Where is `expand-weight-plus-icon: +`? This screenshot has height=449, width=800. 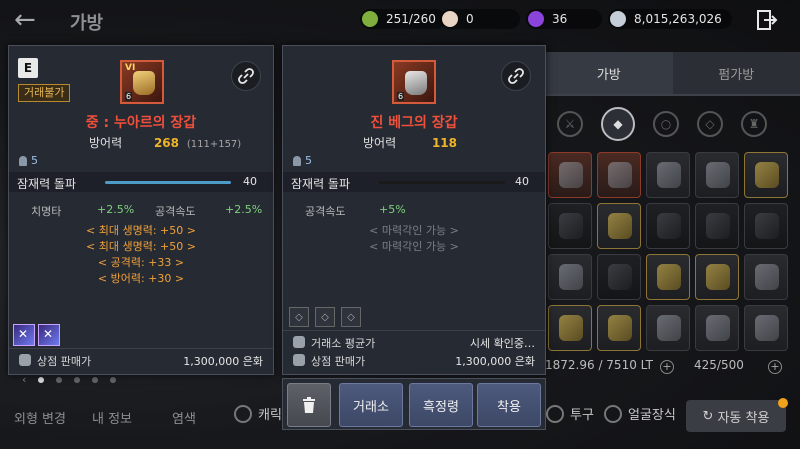
expand-weight-plus-icon: + is located at coordinates (667, 367).